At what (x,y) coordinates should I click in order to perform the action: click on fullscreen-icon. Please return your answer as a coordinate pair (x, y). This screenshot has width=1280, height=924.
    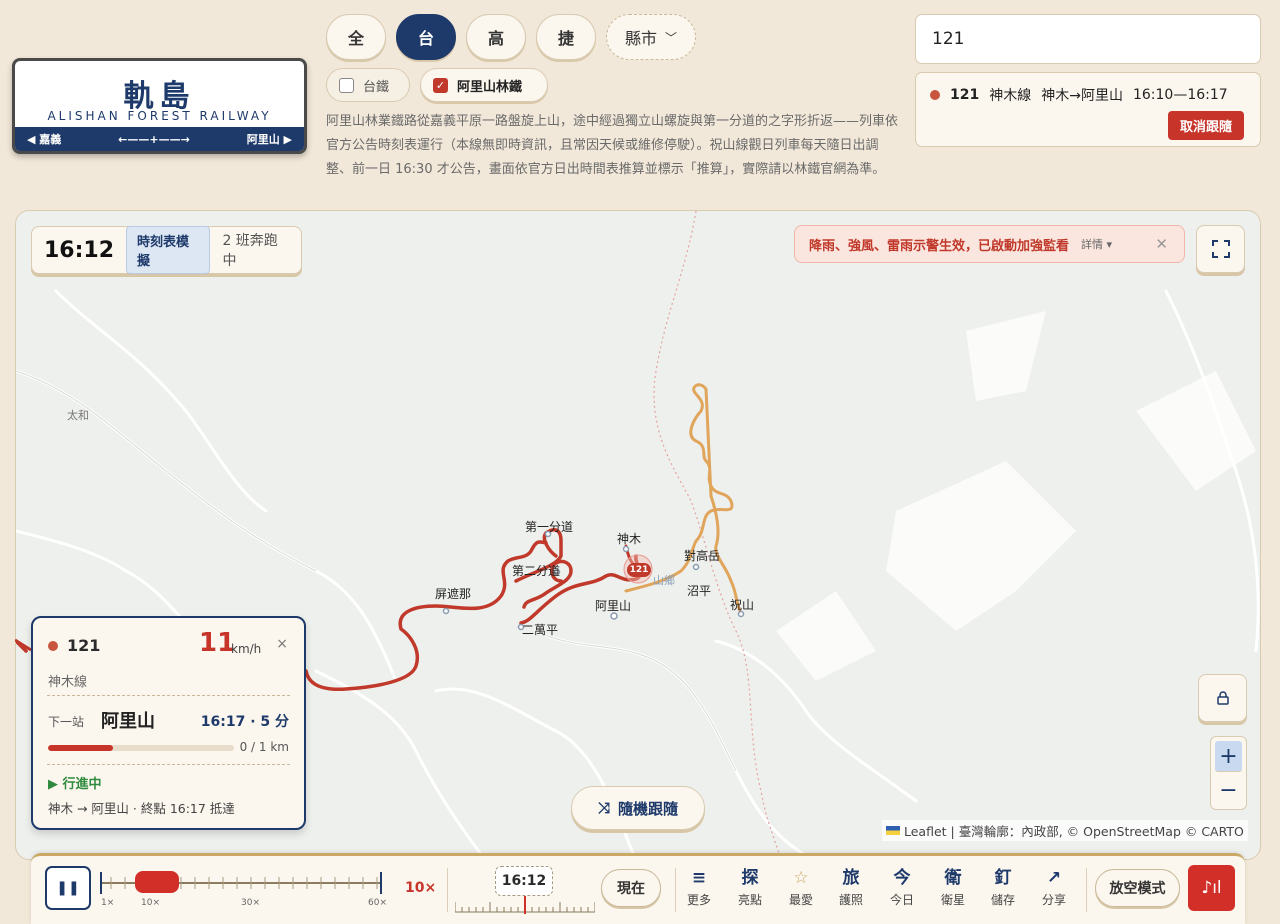
    Looking at the image, I should click on (1220, 249).